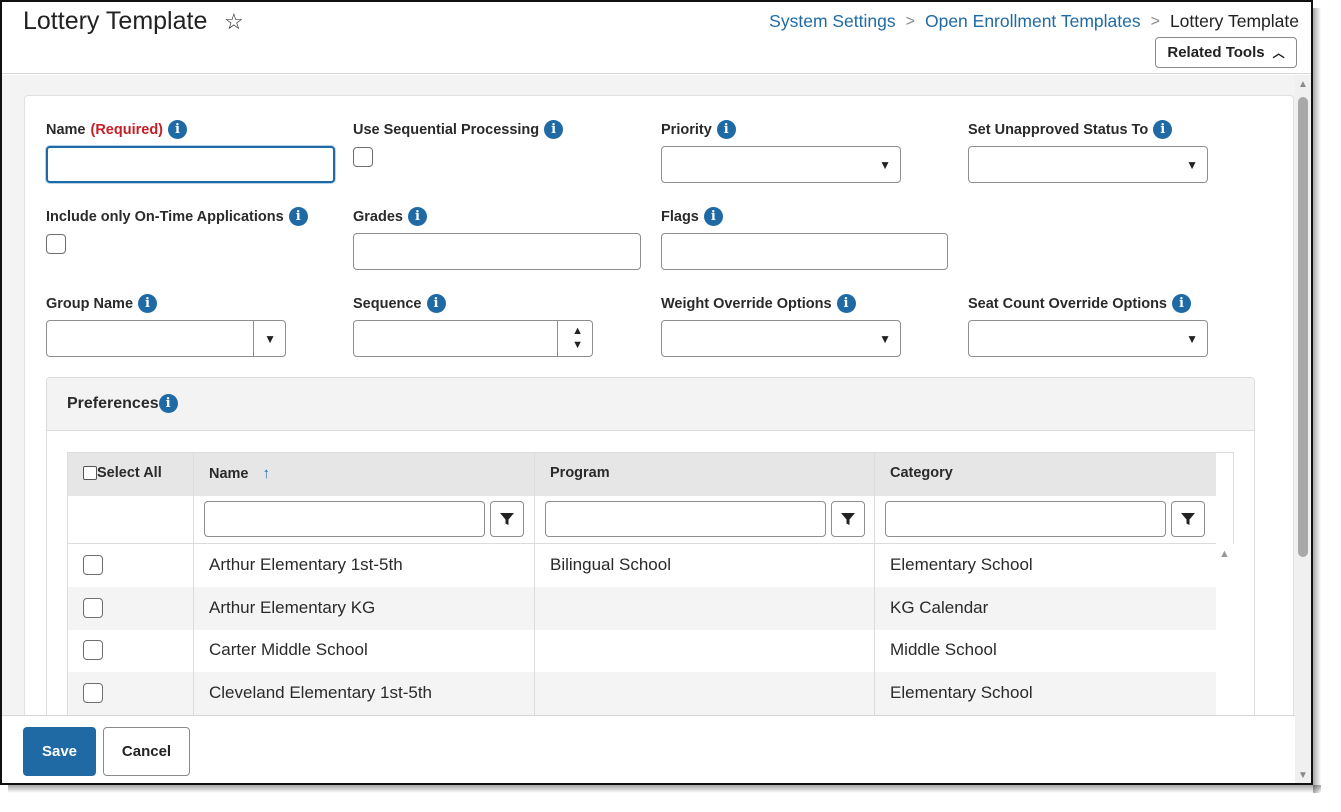 The height and width of the screenshot is (812, 1341). Describe the element at coordinates (59, 751) in the screenshot. I see `save-button: Save` at that location.